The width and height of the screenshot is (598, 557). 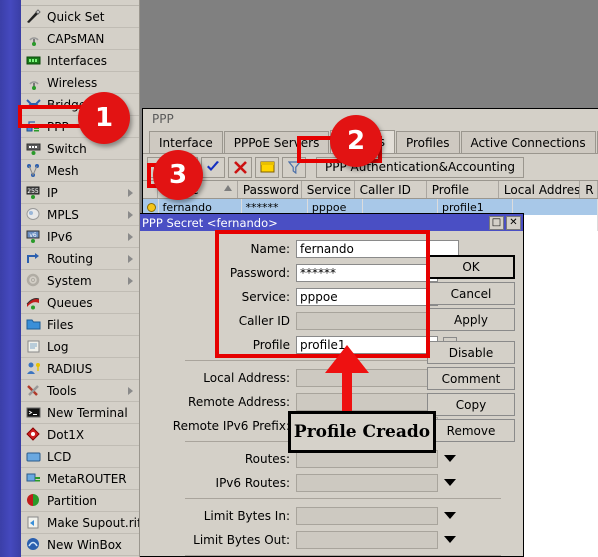 What do you see at coordinates (80, 193) in the screenshot?
I see `sidebar-item-ip: 255 IP` at bounding box center [80, 193].